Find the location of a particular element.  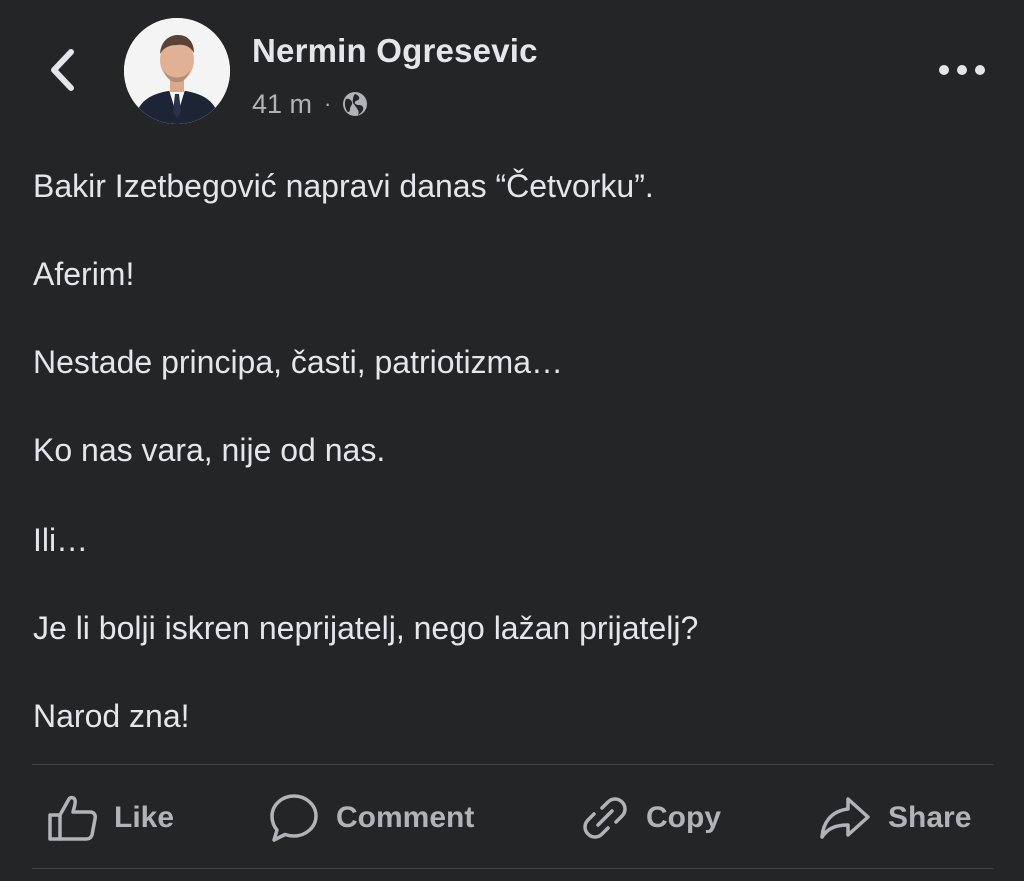

more-horizontal-icon is located at coordinates (962, 70).